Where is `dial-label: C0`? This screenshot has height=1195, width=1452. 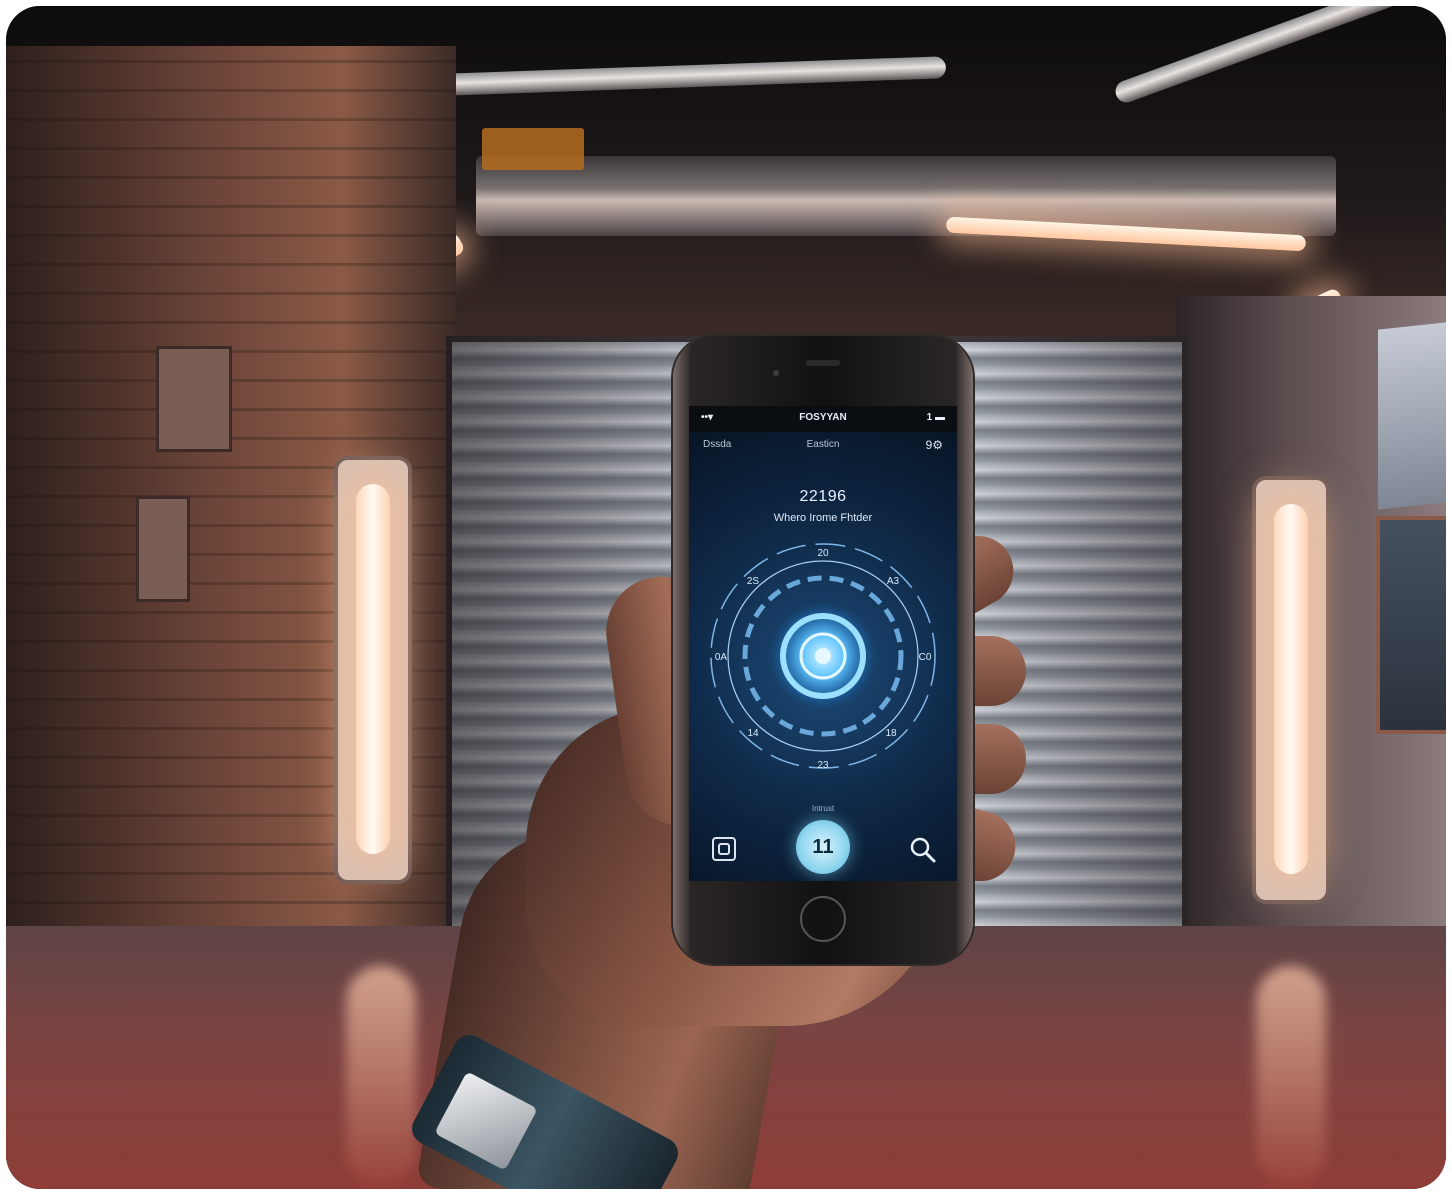 dial-label: C0 is located at coordinates (925, 657).